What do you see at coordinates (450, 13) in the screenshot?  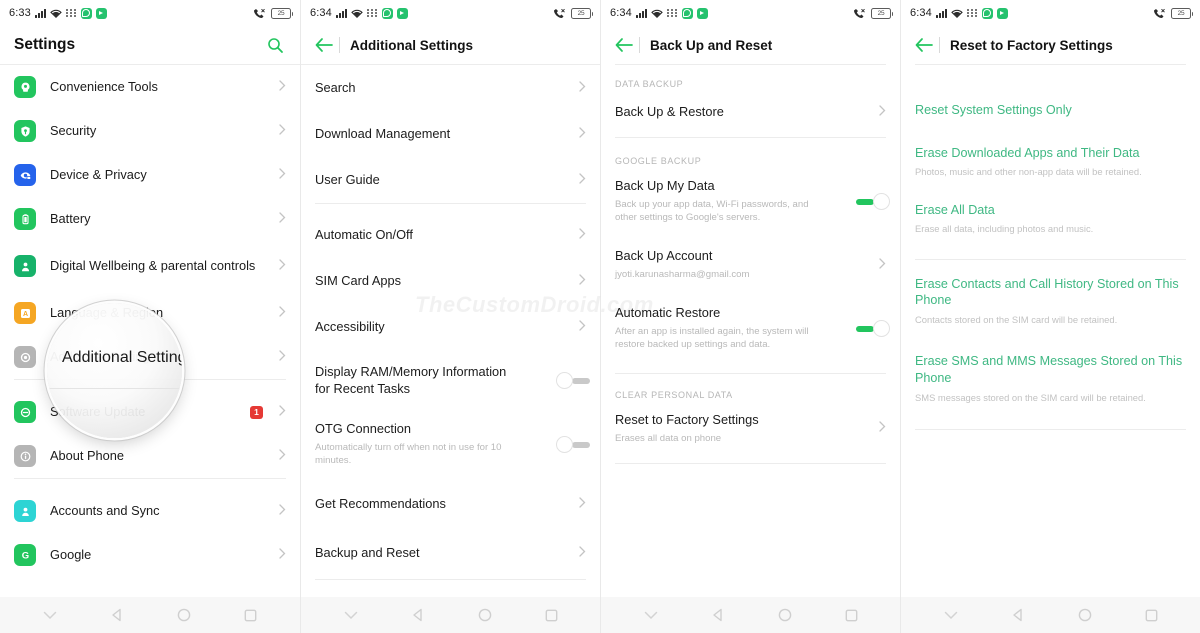 I see `status-bar-2: 6:34 25` at bounding box center [450, 13].